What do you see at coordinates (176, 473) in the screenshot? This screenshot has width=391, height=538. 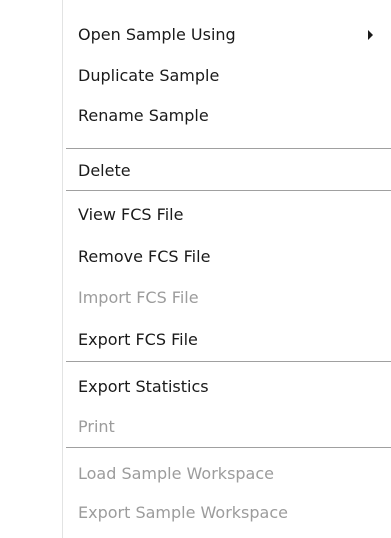 I see `menu-item-label: Load Sample Workspace` at bounding box center [176, 473].